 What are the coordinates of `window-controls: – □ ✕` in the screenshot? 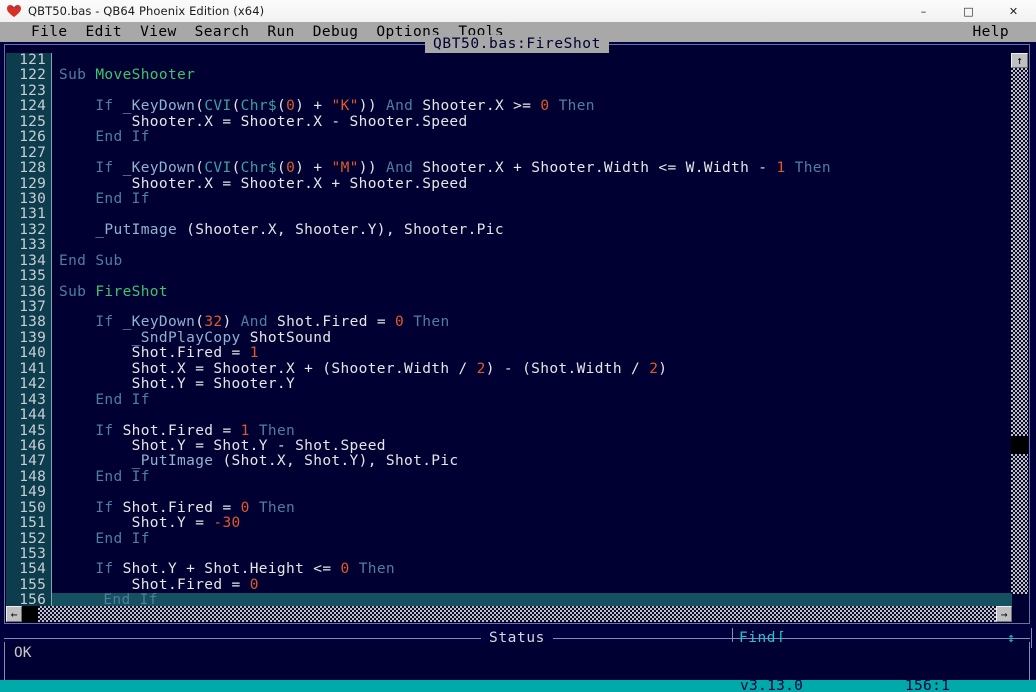 It's located at (968, 11).